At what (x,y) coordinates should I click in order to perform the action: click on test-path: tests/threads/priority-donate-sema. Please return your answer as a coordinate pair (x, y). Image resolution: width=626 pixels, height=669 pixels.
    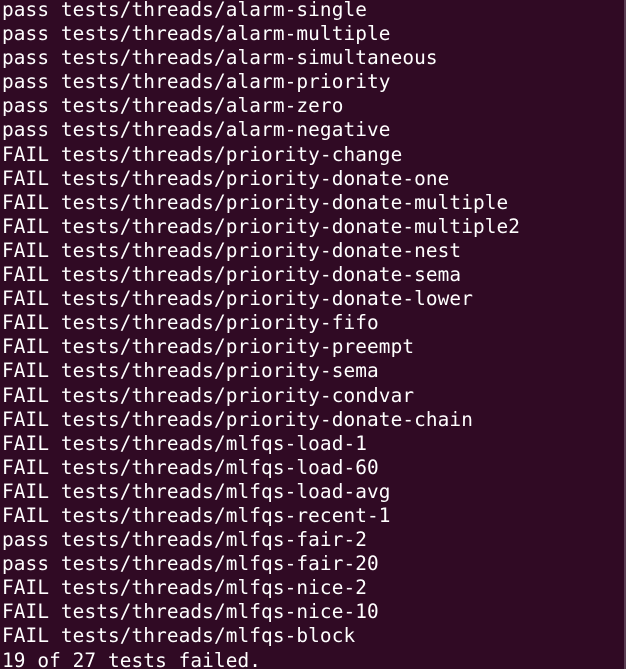
    Looking at the image, I should click on (261, 275).